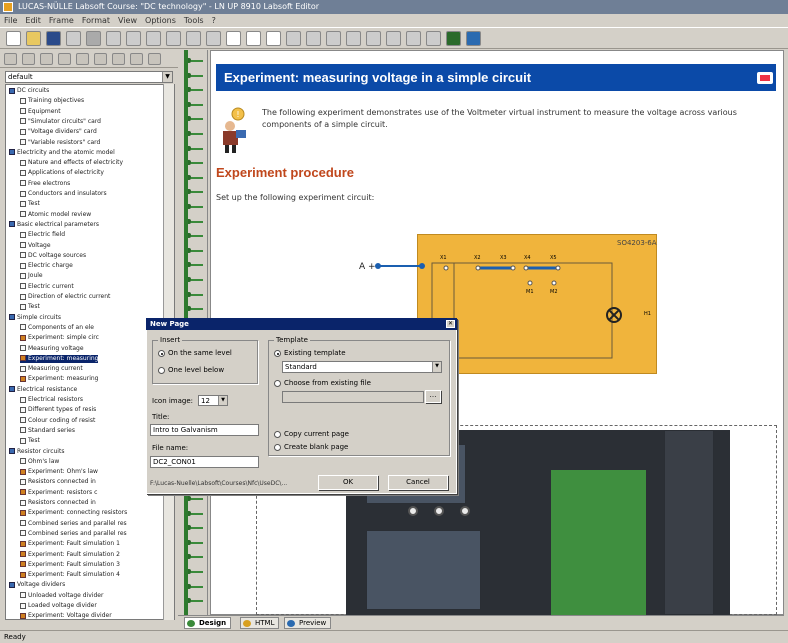  Describe the element at coordinates (113, 38) in the screenshot. I see `copy-icon` at that location.